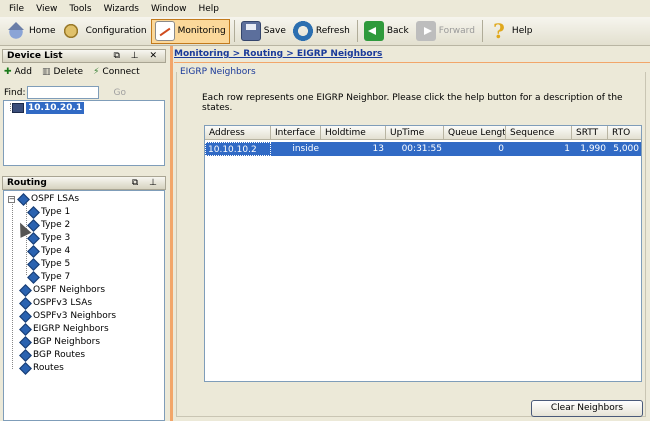  I want to click on question-mark-icon: ?, so click(499, 31).